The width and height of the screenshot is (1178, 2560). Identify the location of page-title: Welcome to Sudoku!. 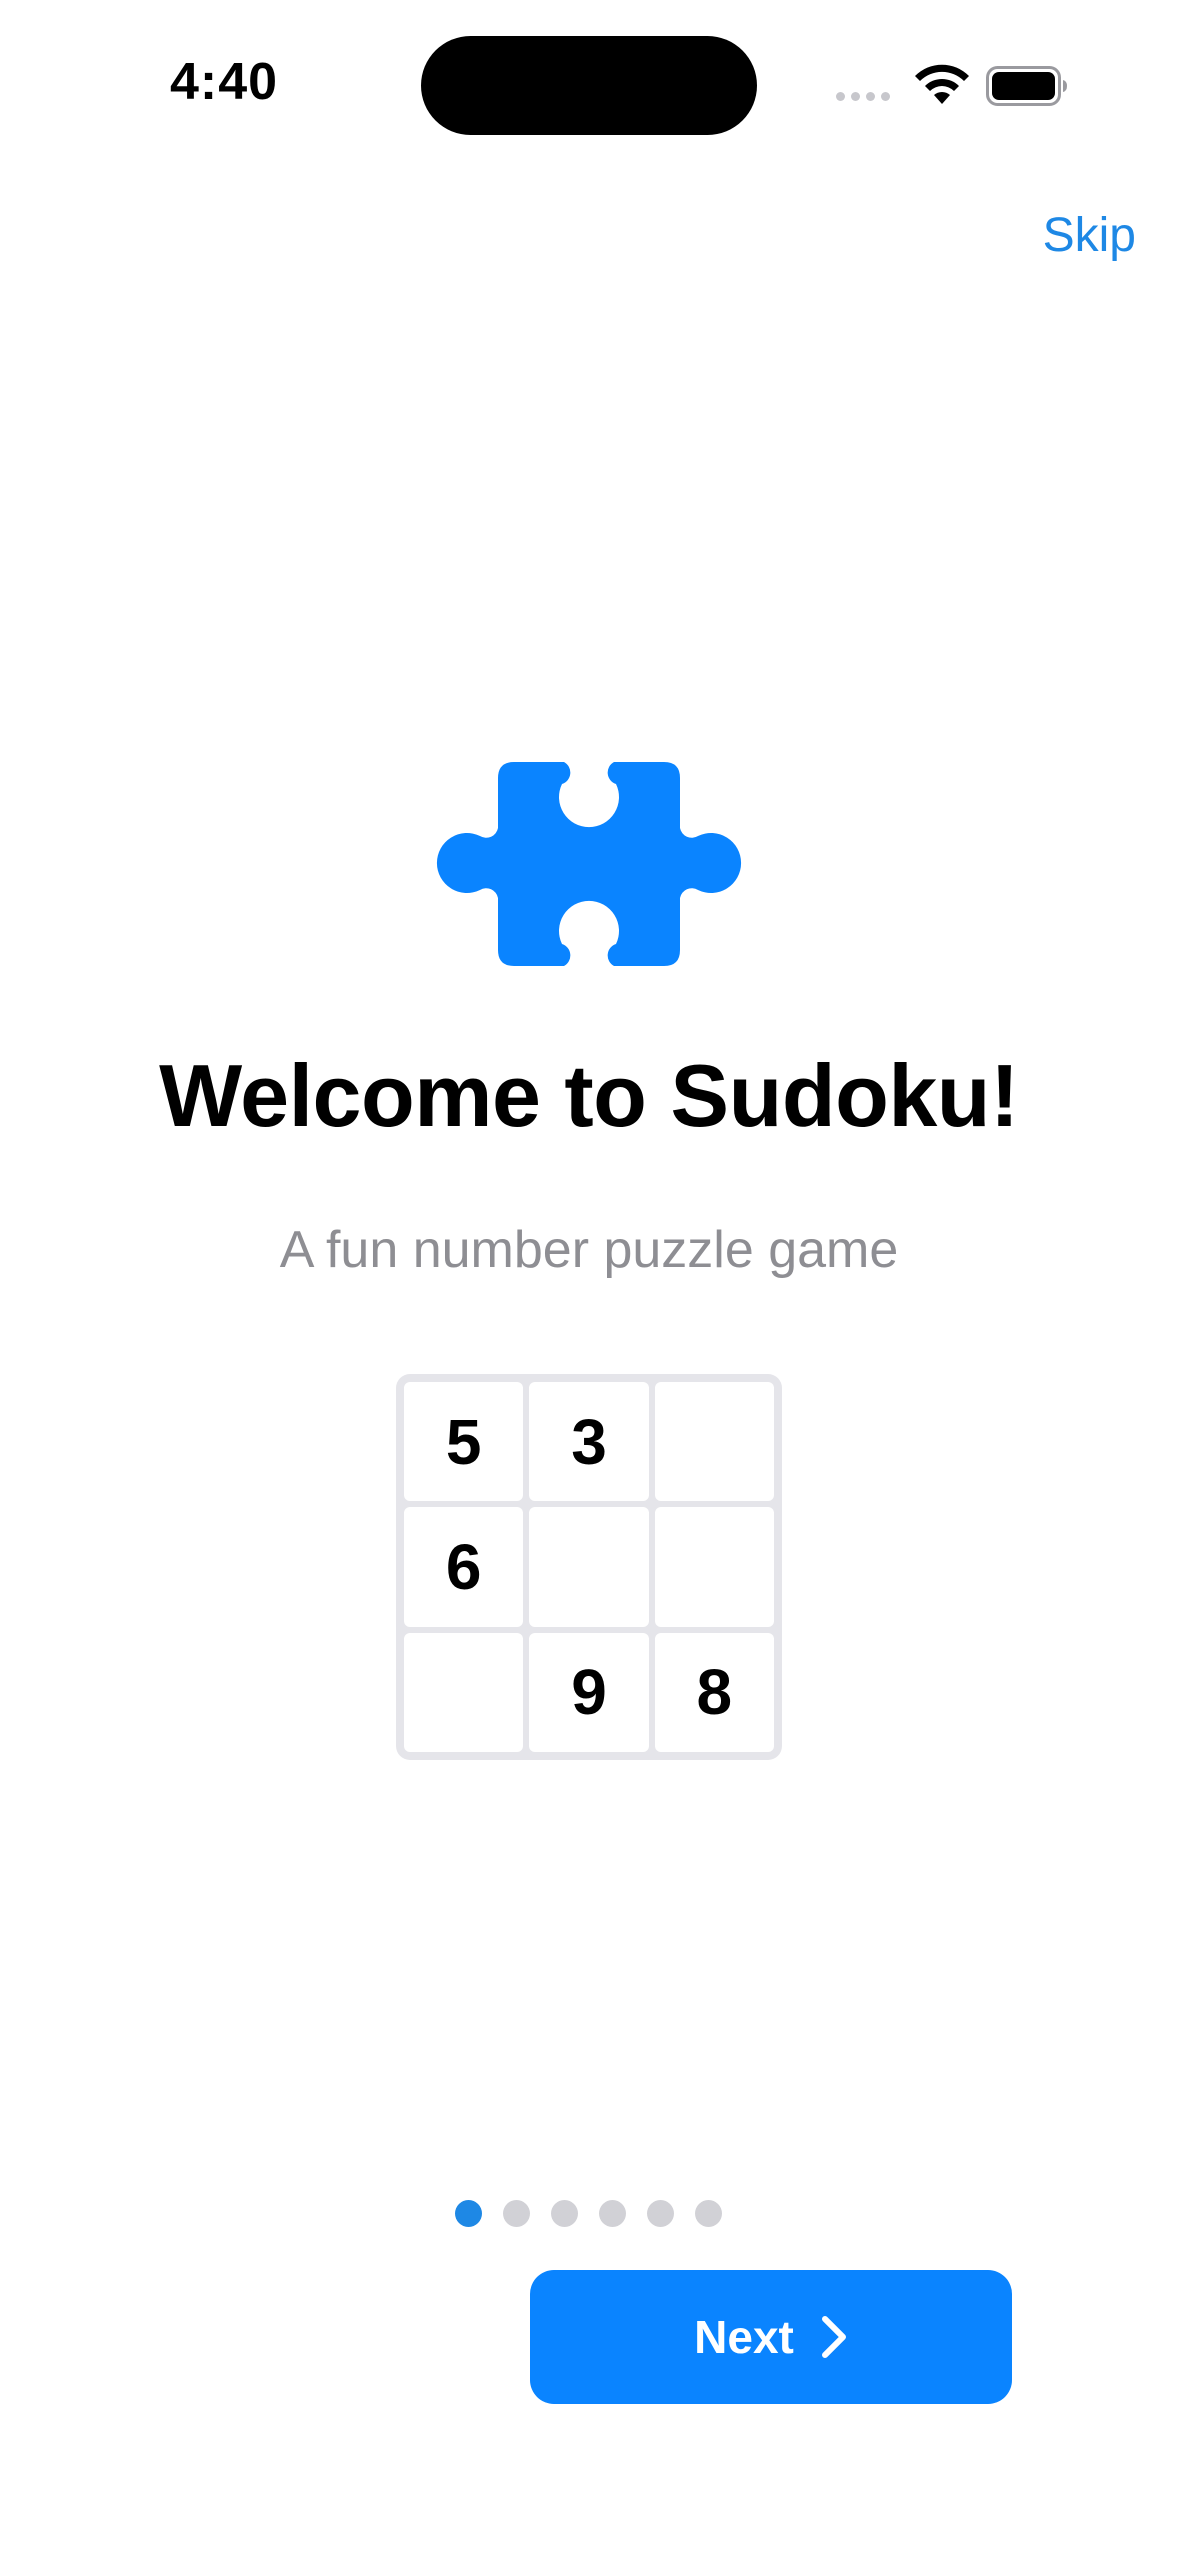
(589, 1095).